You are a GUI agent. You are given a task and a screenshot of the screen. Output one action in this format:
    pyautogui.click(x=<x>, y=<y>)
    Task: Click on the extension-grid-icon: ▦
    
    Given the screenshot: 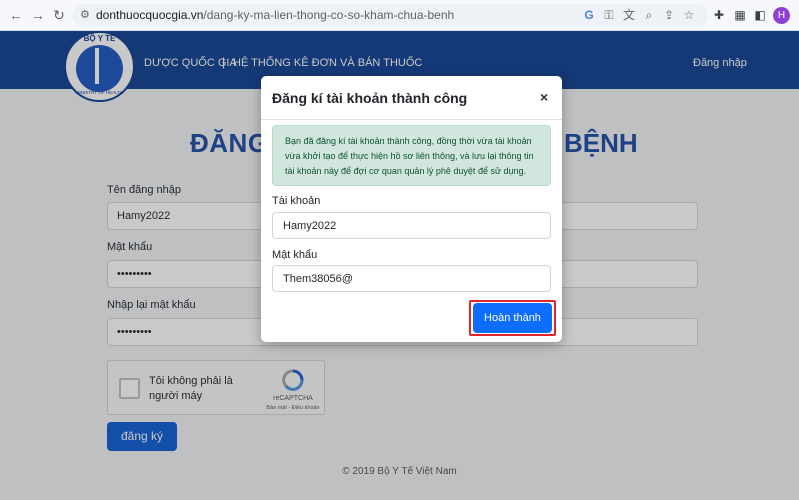 What is the action you would take?
    pyautogui.click(x=740, y=15)
    